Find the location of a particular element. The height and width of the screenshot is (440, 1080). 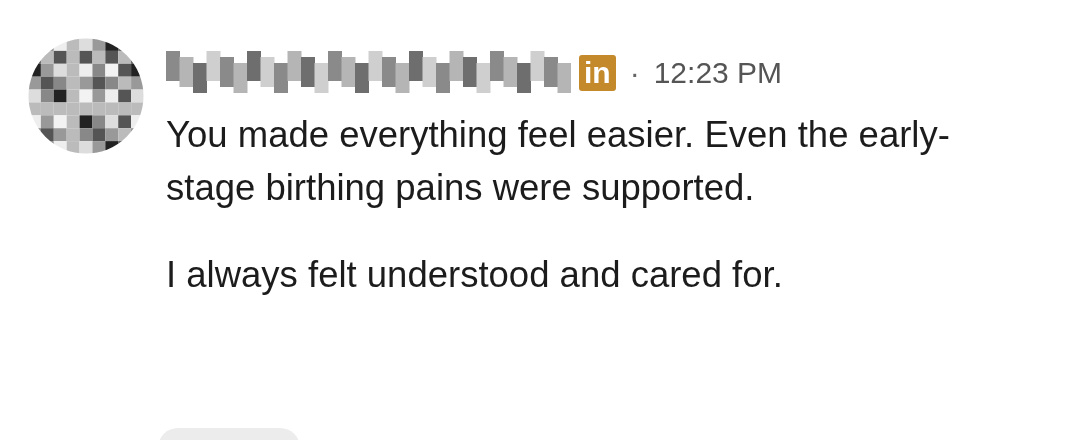

avatar is located at coordinates (86, 96).